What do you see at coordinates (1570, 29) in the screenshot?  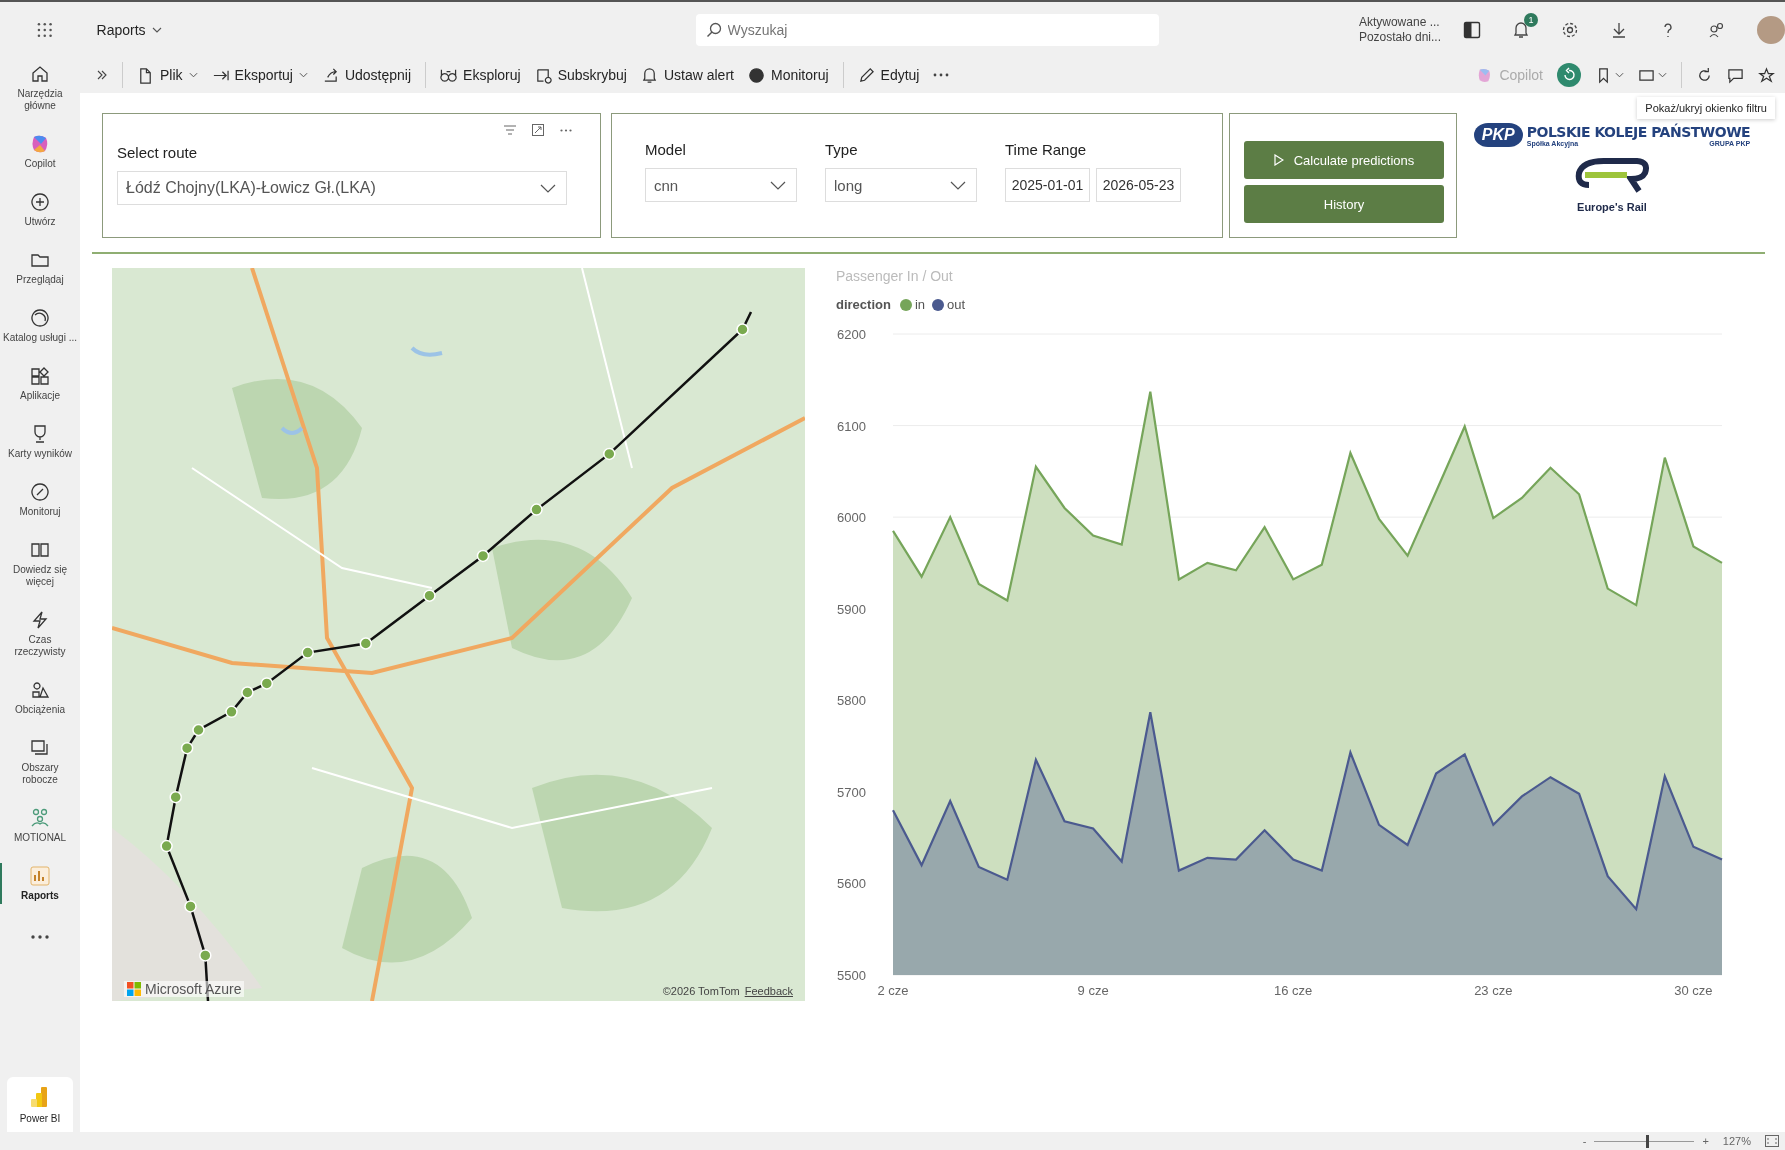 I see `settings-icon` at bounding box center [1570, 29].